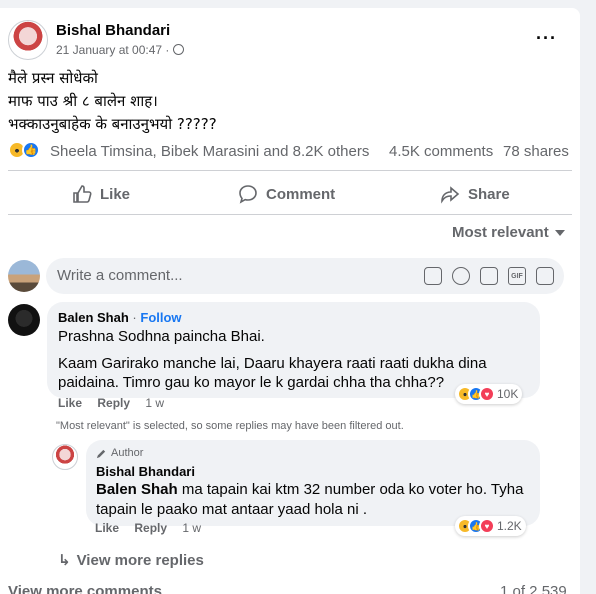  I want to click on pencil-icon, so click(101, 453).